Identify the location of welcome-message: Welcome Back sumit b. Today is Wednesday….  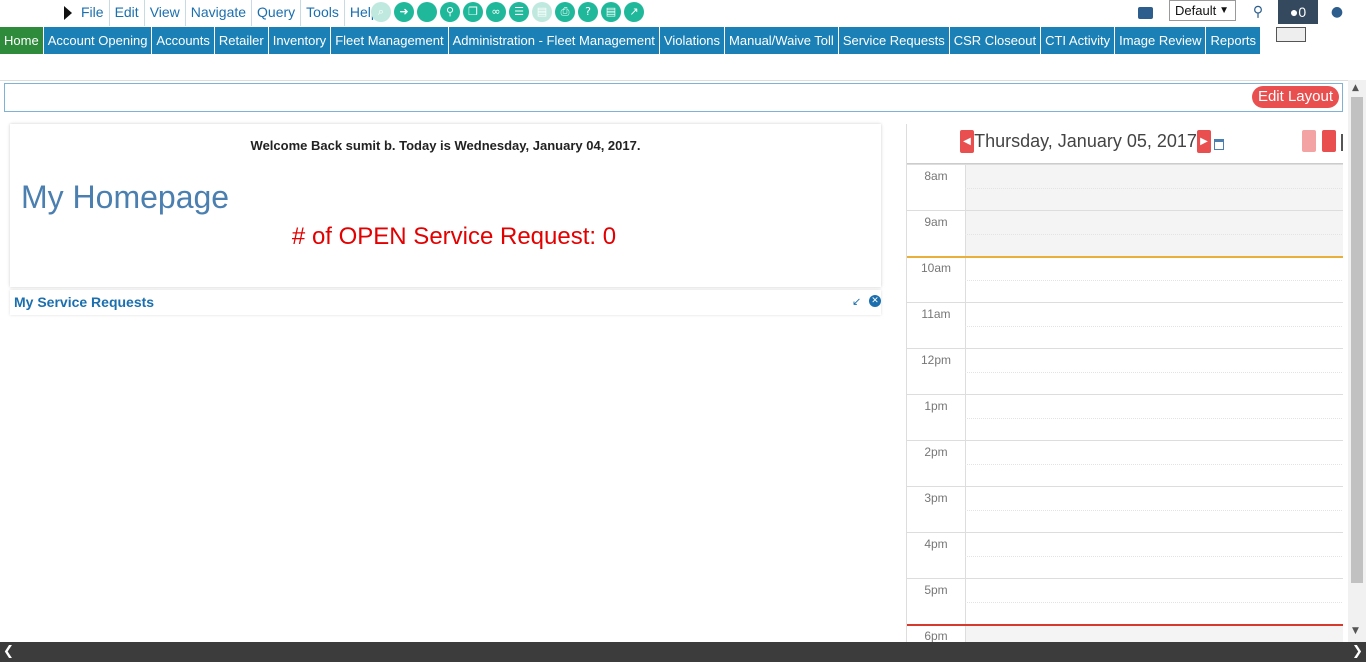
(445, 145).